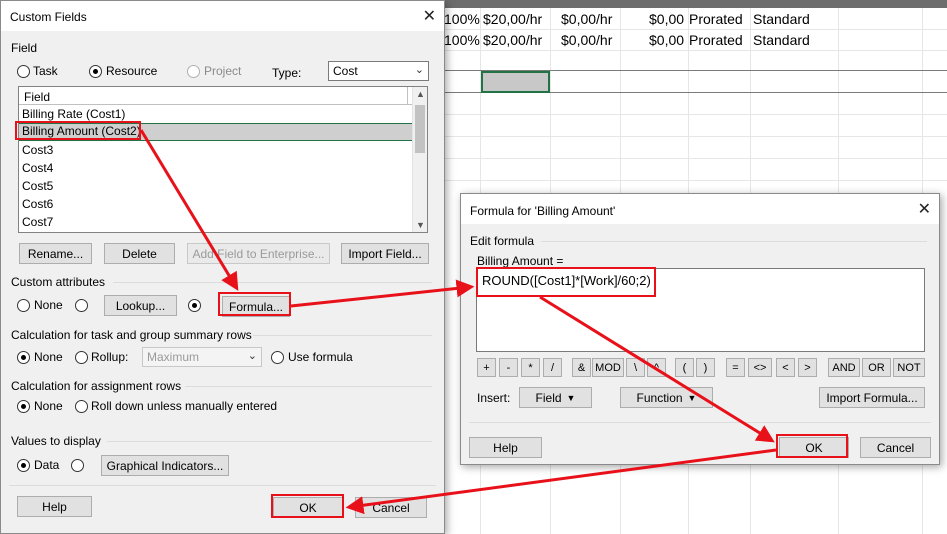  What do you see at coordinates (666, 397) in the screenshot?
I see `insert-function-button: Function ▼` at bounding box center [666, 397].